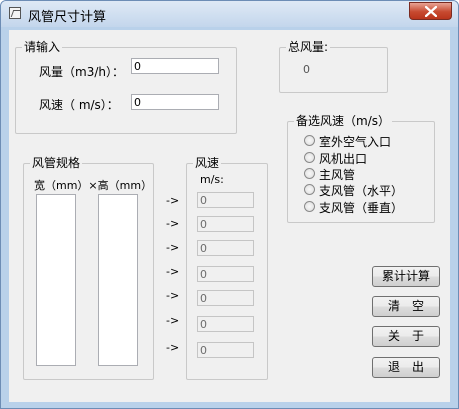 The image size is (459, 409). I want to click on title-bar: 风管尺寸计算, so click(229, 14).